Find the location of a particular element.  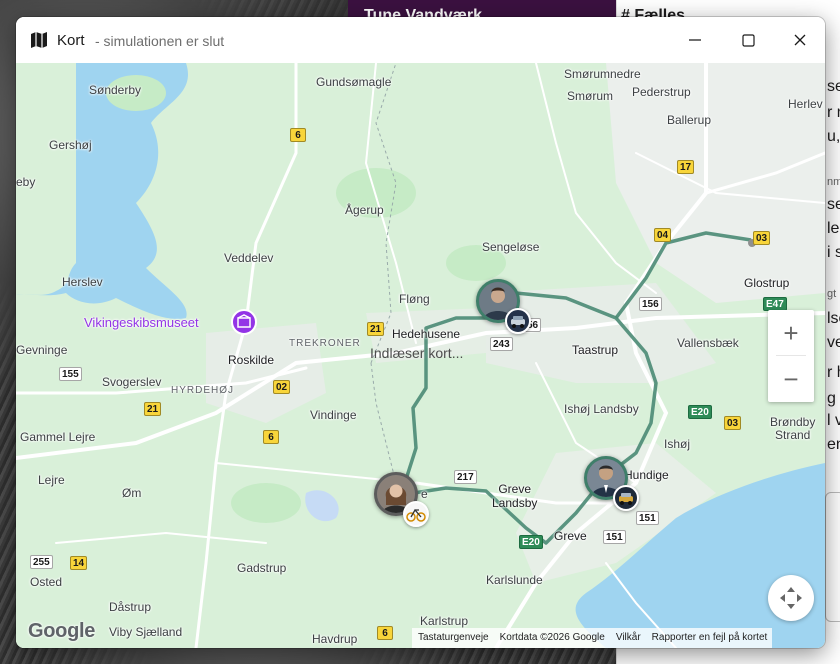

place-label: Havdrup is located at coordinates (335, 639).